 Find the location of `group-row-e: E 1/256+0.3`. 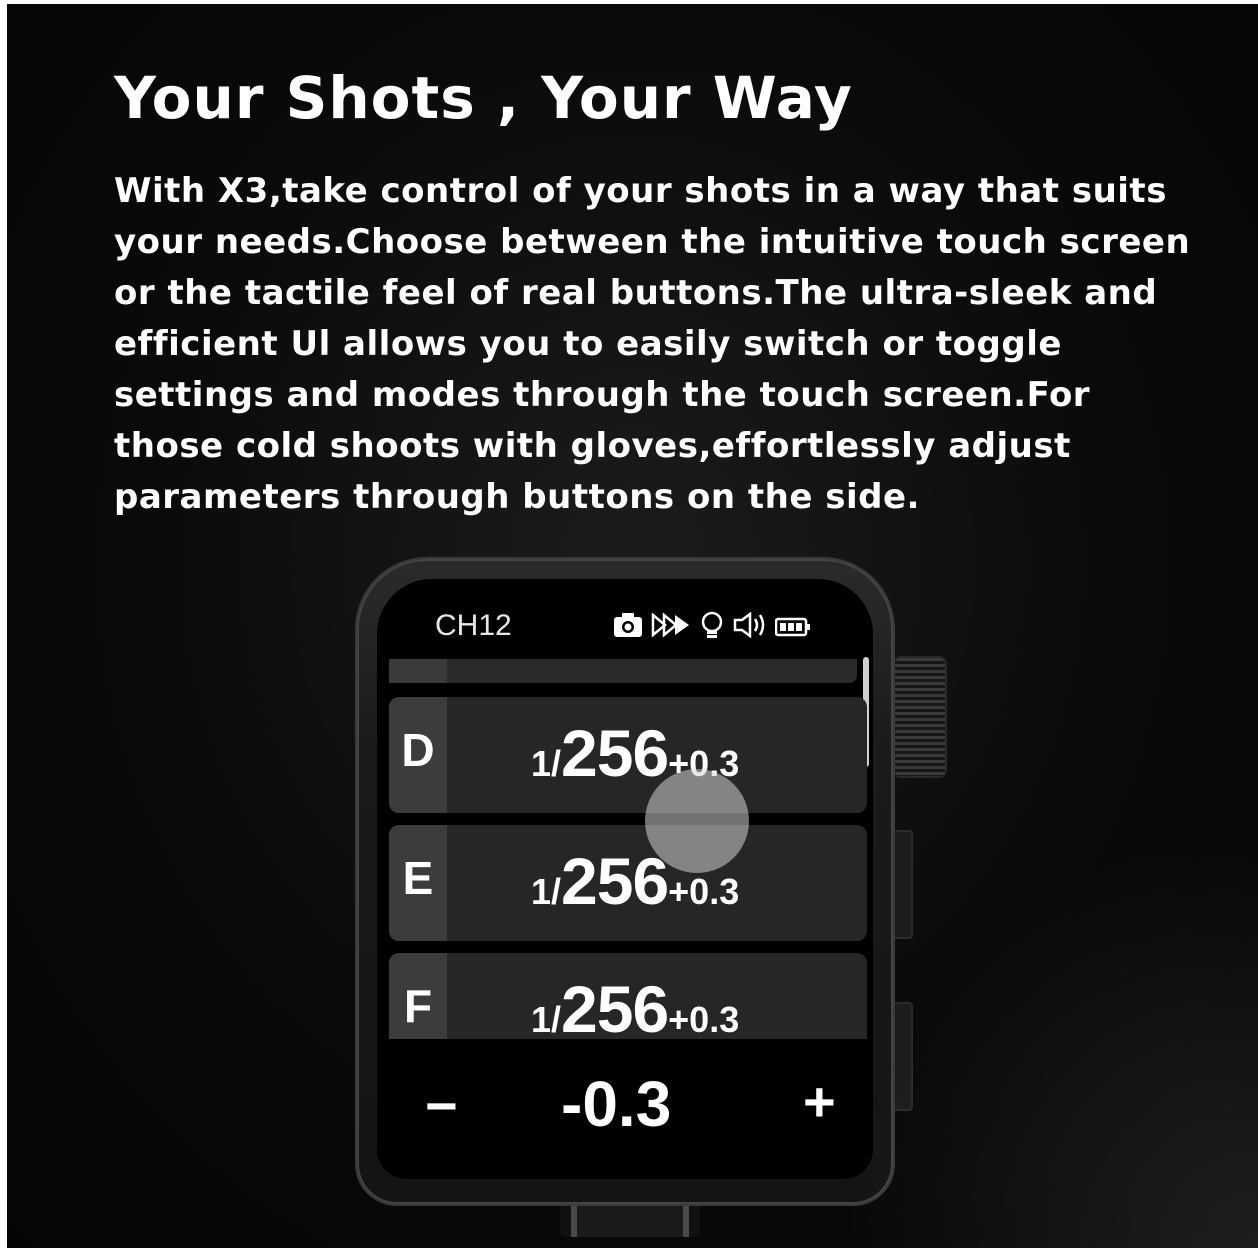

group-row-e: E 1/256+0.3 is located at coordinates (628, 883).